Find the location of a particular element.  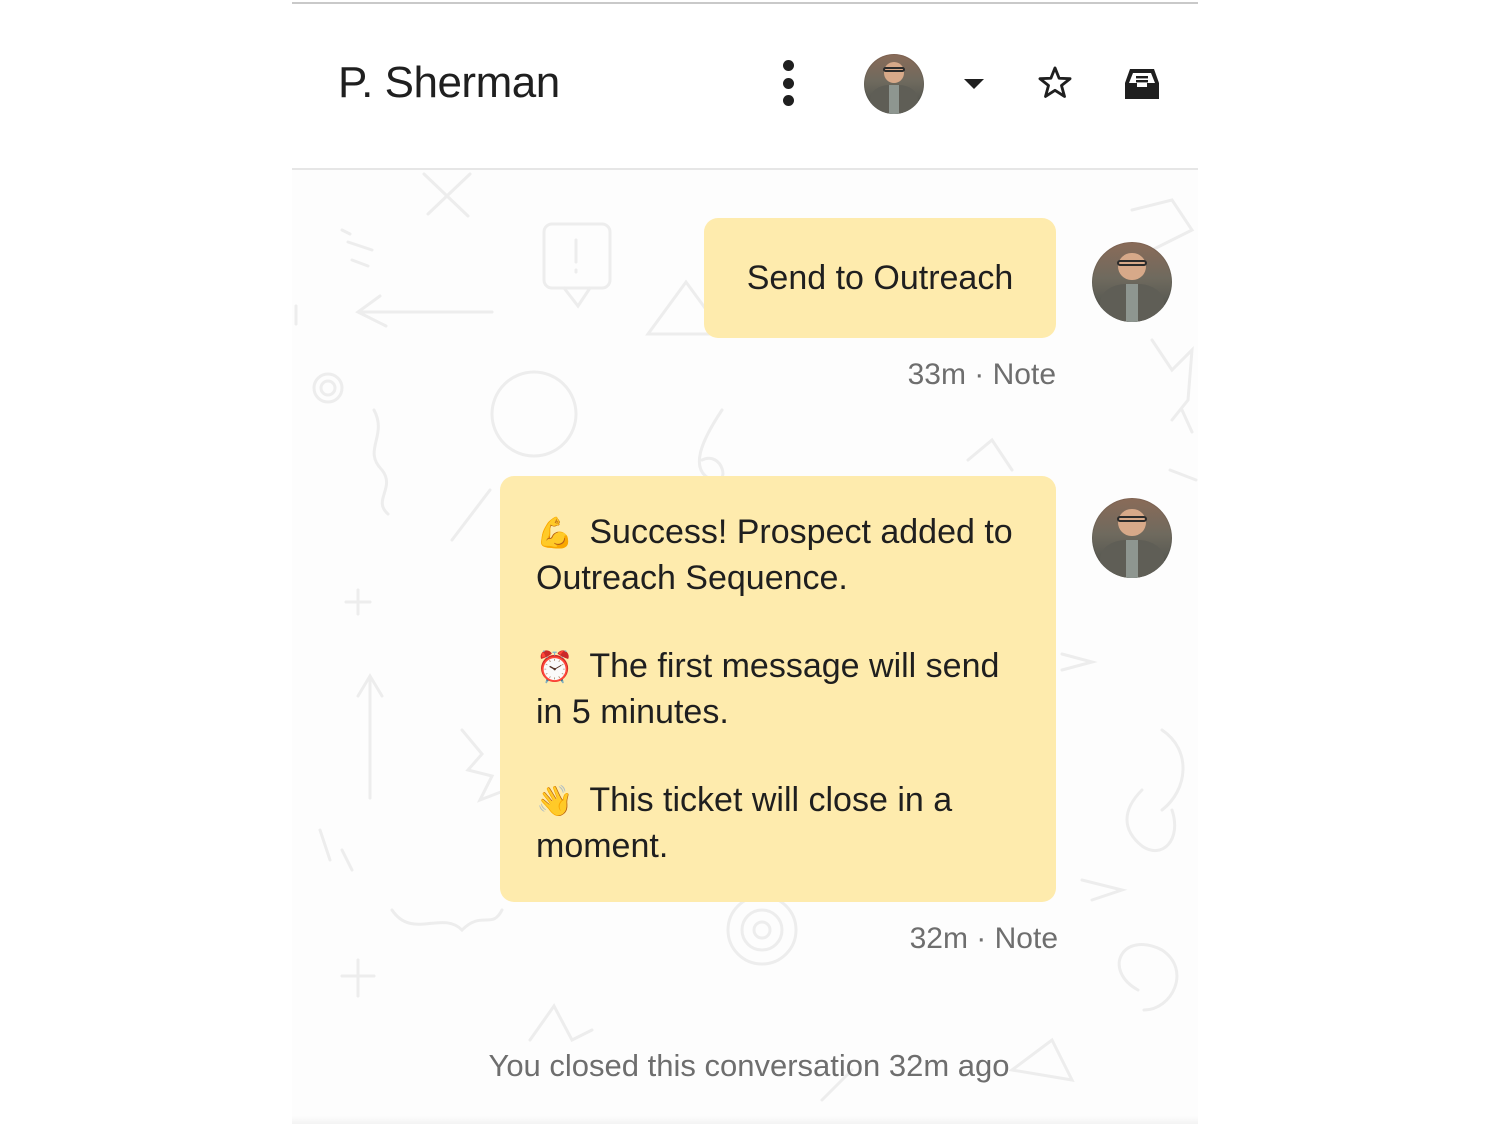

star-icon is located at coordinates (1055, 83).